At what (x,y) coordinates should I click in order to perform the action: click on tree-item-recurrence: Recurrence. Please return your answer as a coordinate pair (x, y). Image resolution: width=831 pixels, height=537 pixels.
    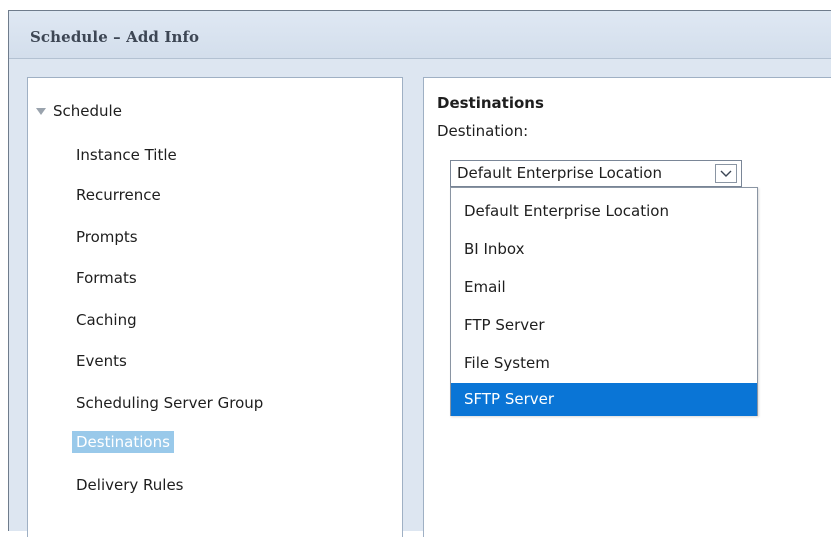
    Looking at the image, I should click on (118, 195).